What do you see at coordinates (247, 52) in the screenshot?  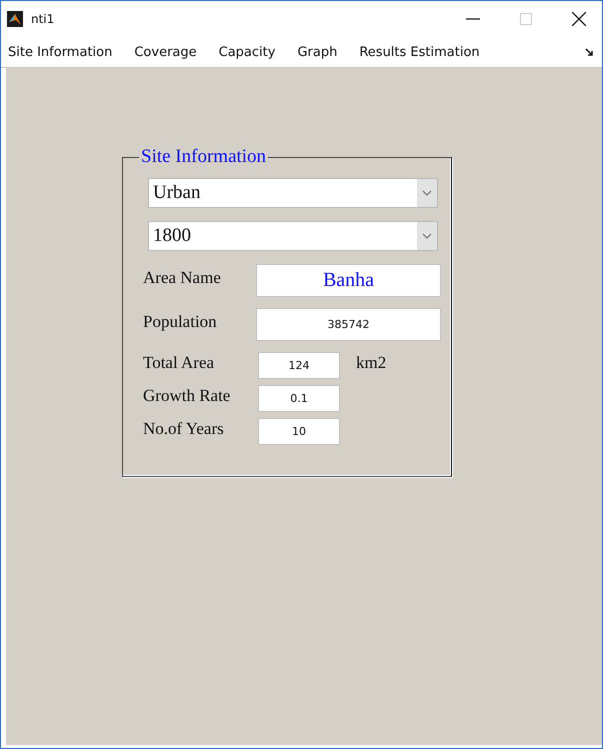 I see `menu-item: Capacity` at bounding box center [247, 52].